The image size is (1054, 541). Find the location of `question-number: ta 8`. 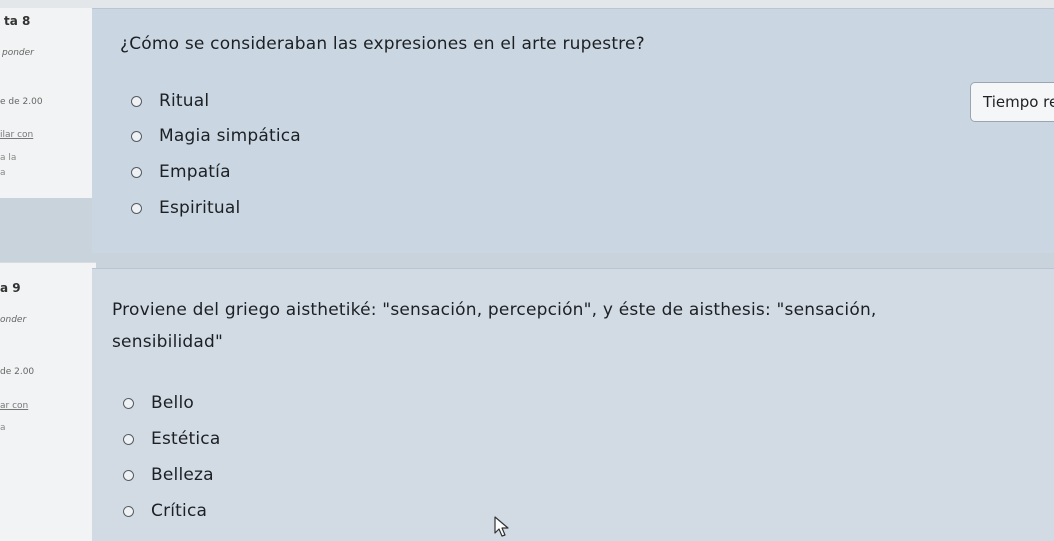

question-number: ta 8 is located at coordinates (17, 21).